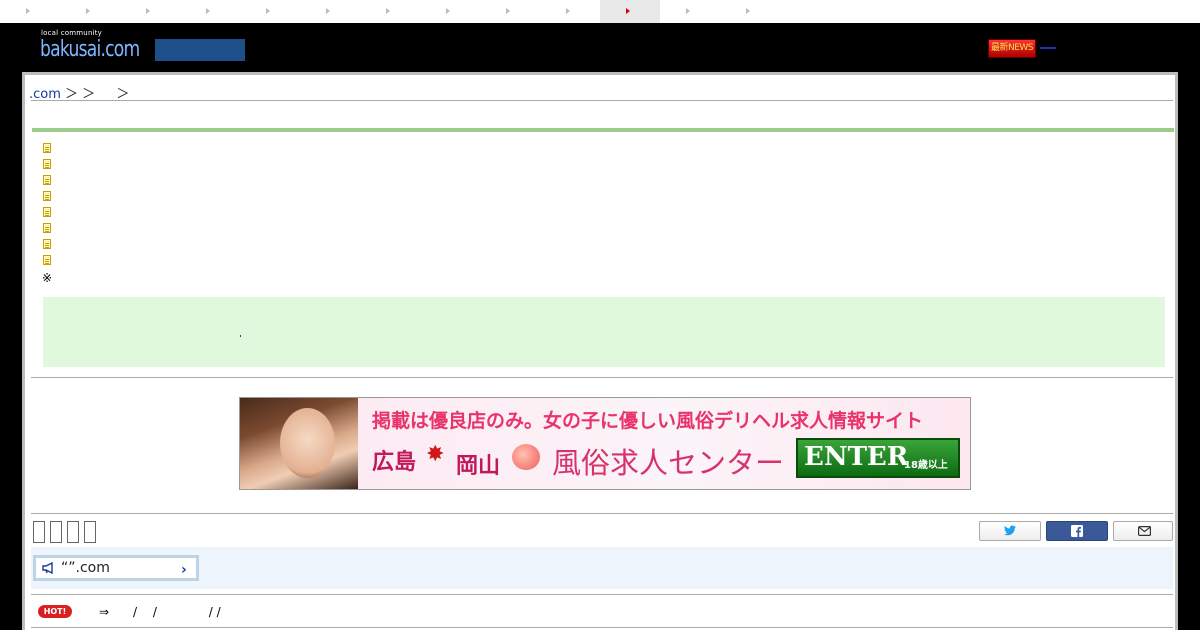 Image resolution: width=1200 pixels, height=630 pixels. I want to click on facebook-icon, so click(1077, 531).